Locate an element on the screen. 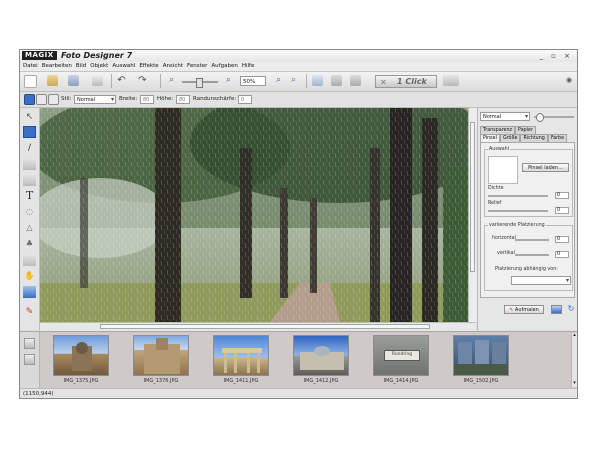 The image size is (598, 449). thumbnail-item: IMG_1376.JPG is located at coordinates (161, 358).